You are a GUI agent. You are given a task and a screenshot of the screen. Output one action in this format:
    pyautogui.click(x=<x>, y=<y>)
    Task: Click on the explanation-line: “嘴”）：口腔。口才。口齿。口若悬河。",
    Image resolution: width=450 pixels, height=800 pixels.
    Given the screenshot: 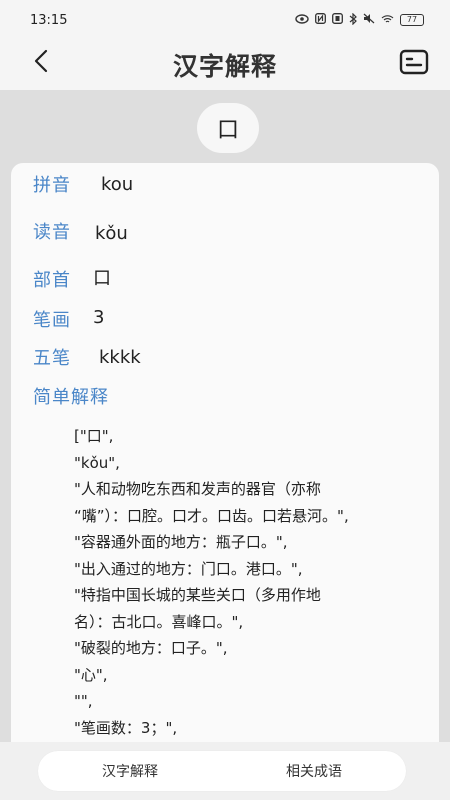 What is the action you would take?
    pyautogui.click(x=211, y=515)
    